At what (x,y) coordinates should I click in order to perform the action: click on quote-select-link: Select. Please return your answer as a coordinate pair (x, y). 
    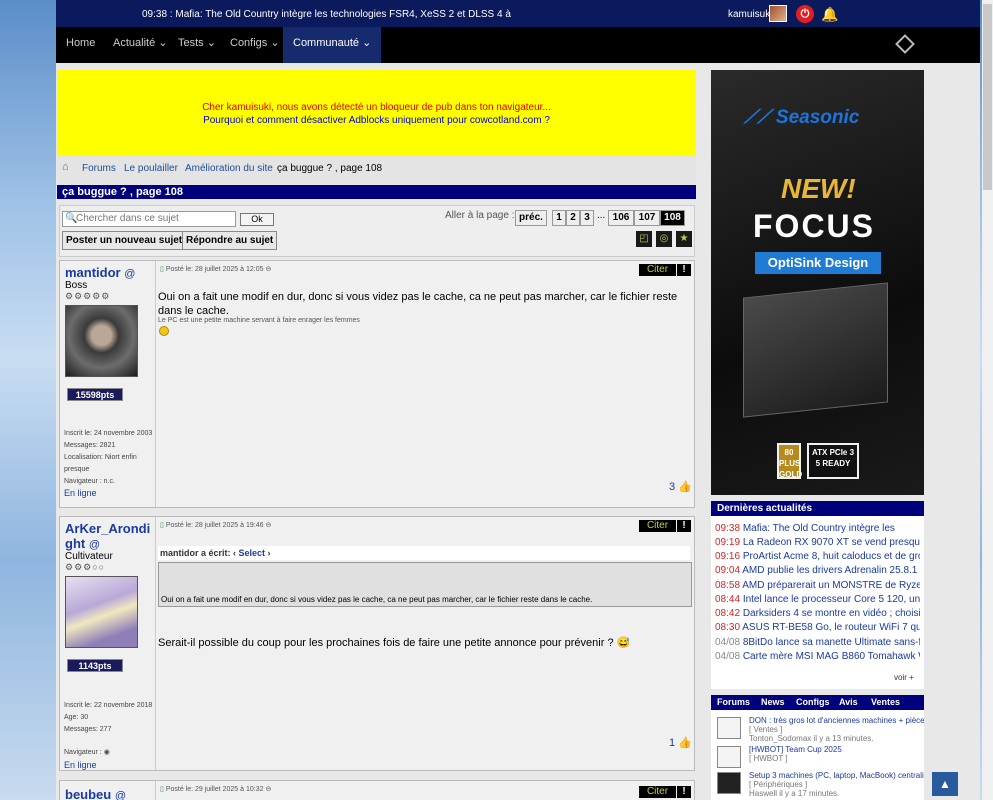
    Looking at the image, I should click on (252, 553).